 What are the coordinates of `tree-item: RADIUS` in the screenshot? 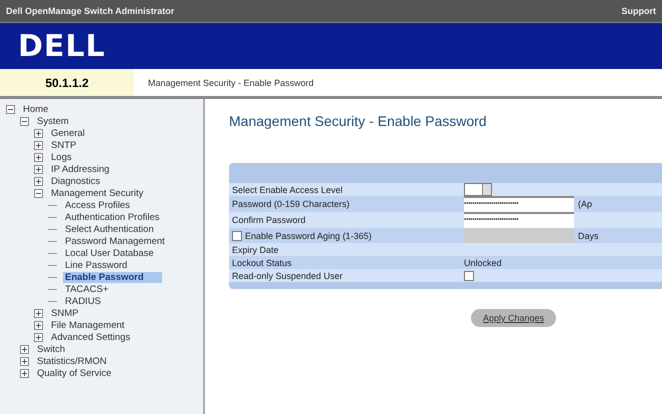 It's located at (83, 301).